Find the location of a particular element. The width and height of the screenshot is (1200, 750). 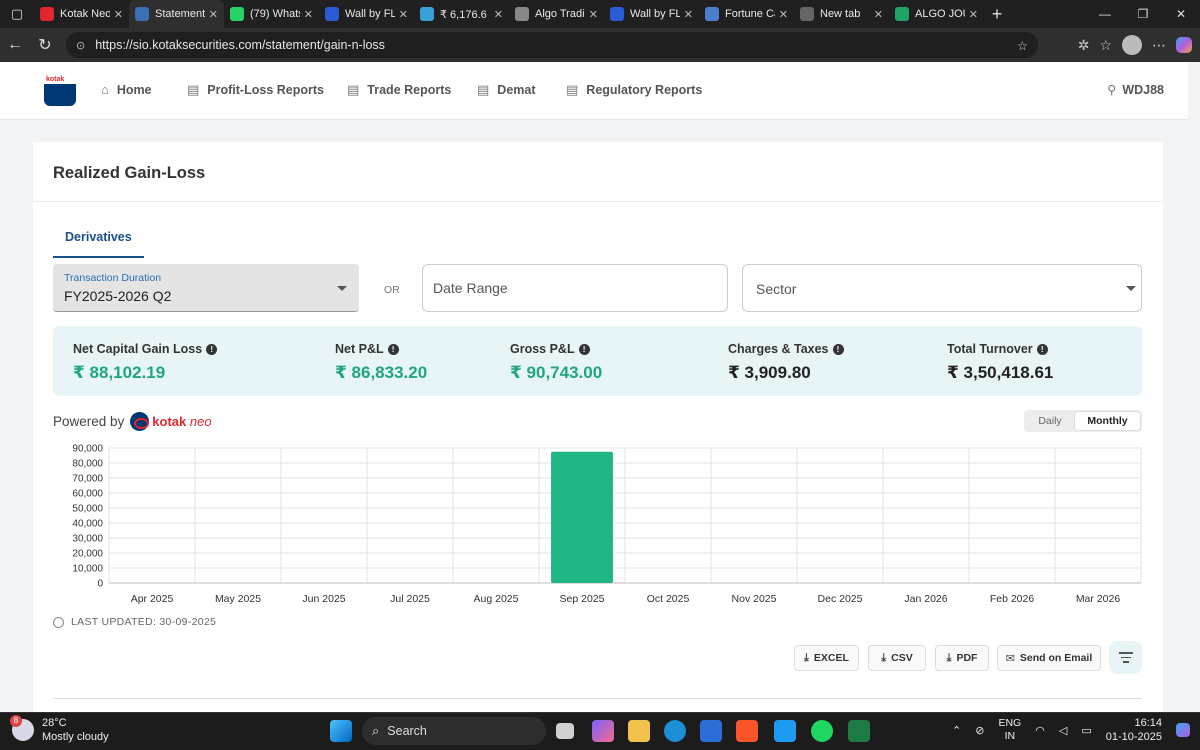

favorites-icon: ☆ is located at coordinates (1105, 45).